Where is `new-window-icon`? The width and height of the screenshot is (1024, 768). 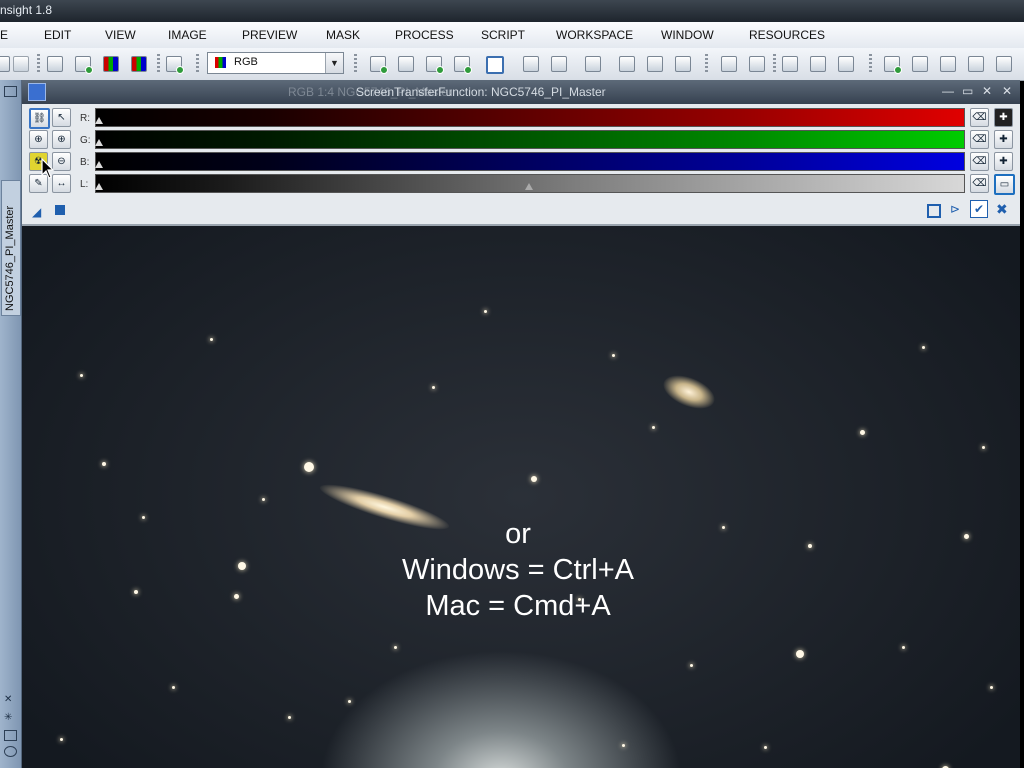 new-window-icon is located at coordinates (84, 65).